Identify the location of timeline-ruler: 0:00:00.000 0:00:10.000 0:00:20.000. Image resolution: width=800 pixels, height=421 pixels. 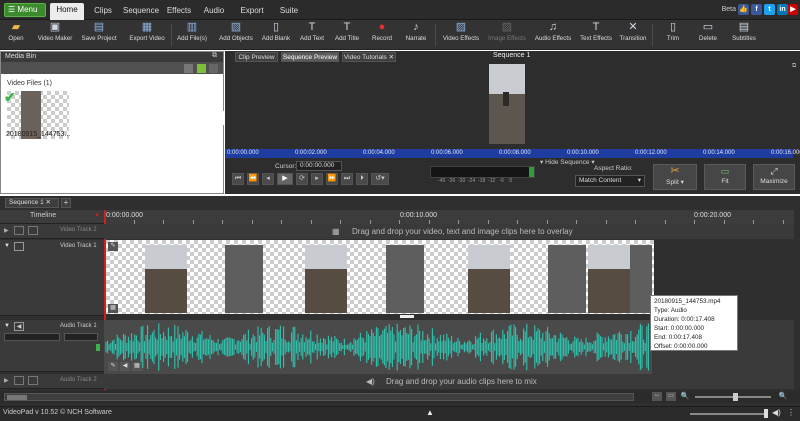
(449, 217).